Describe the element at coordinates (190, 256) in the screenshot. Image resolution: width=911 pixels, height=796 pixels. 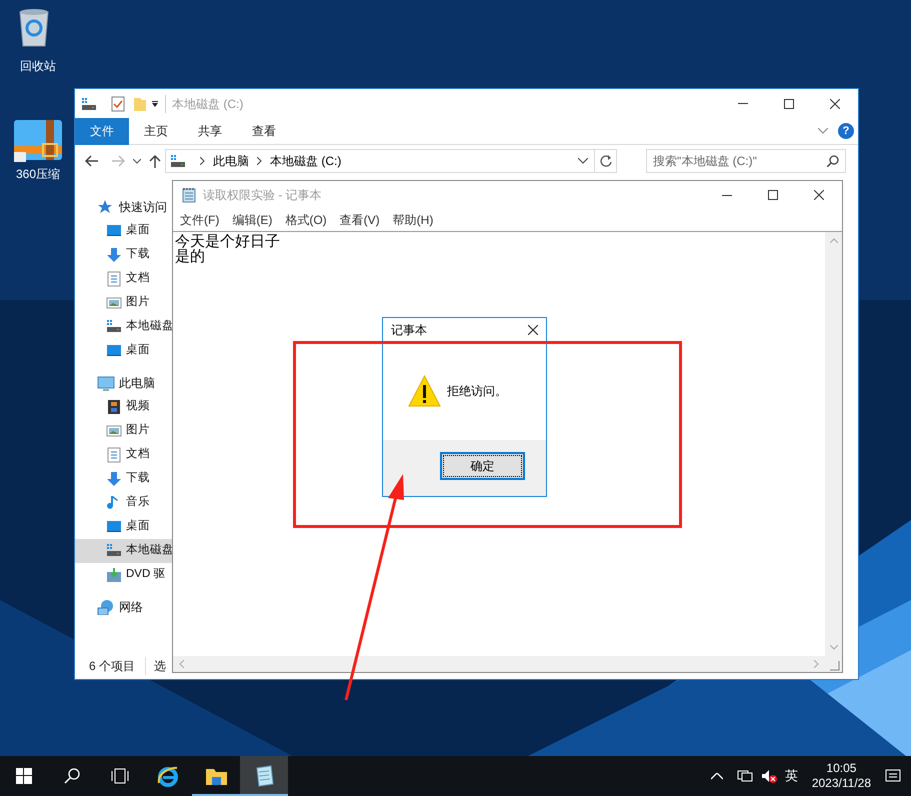
I see `text-line: 是的` at that location.